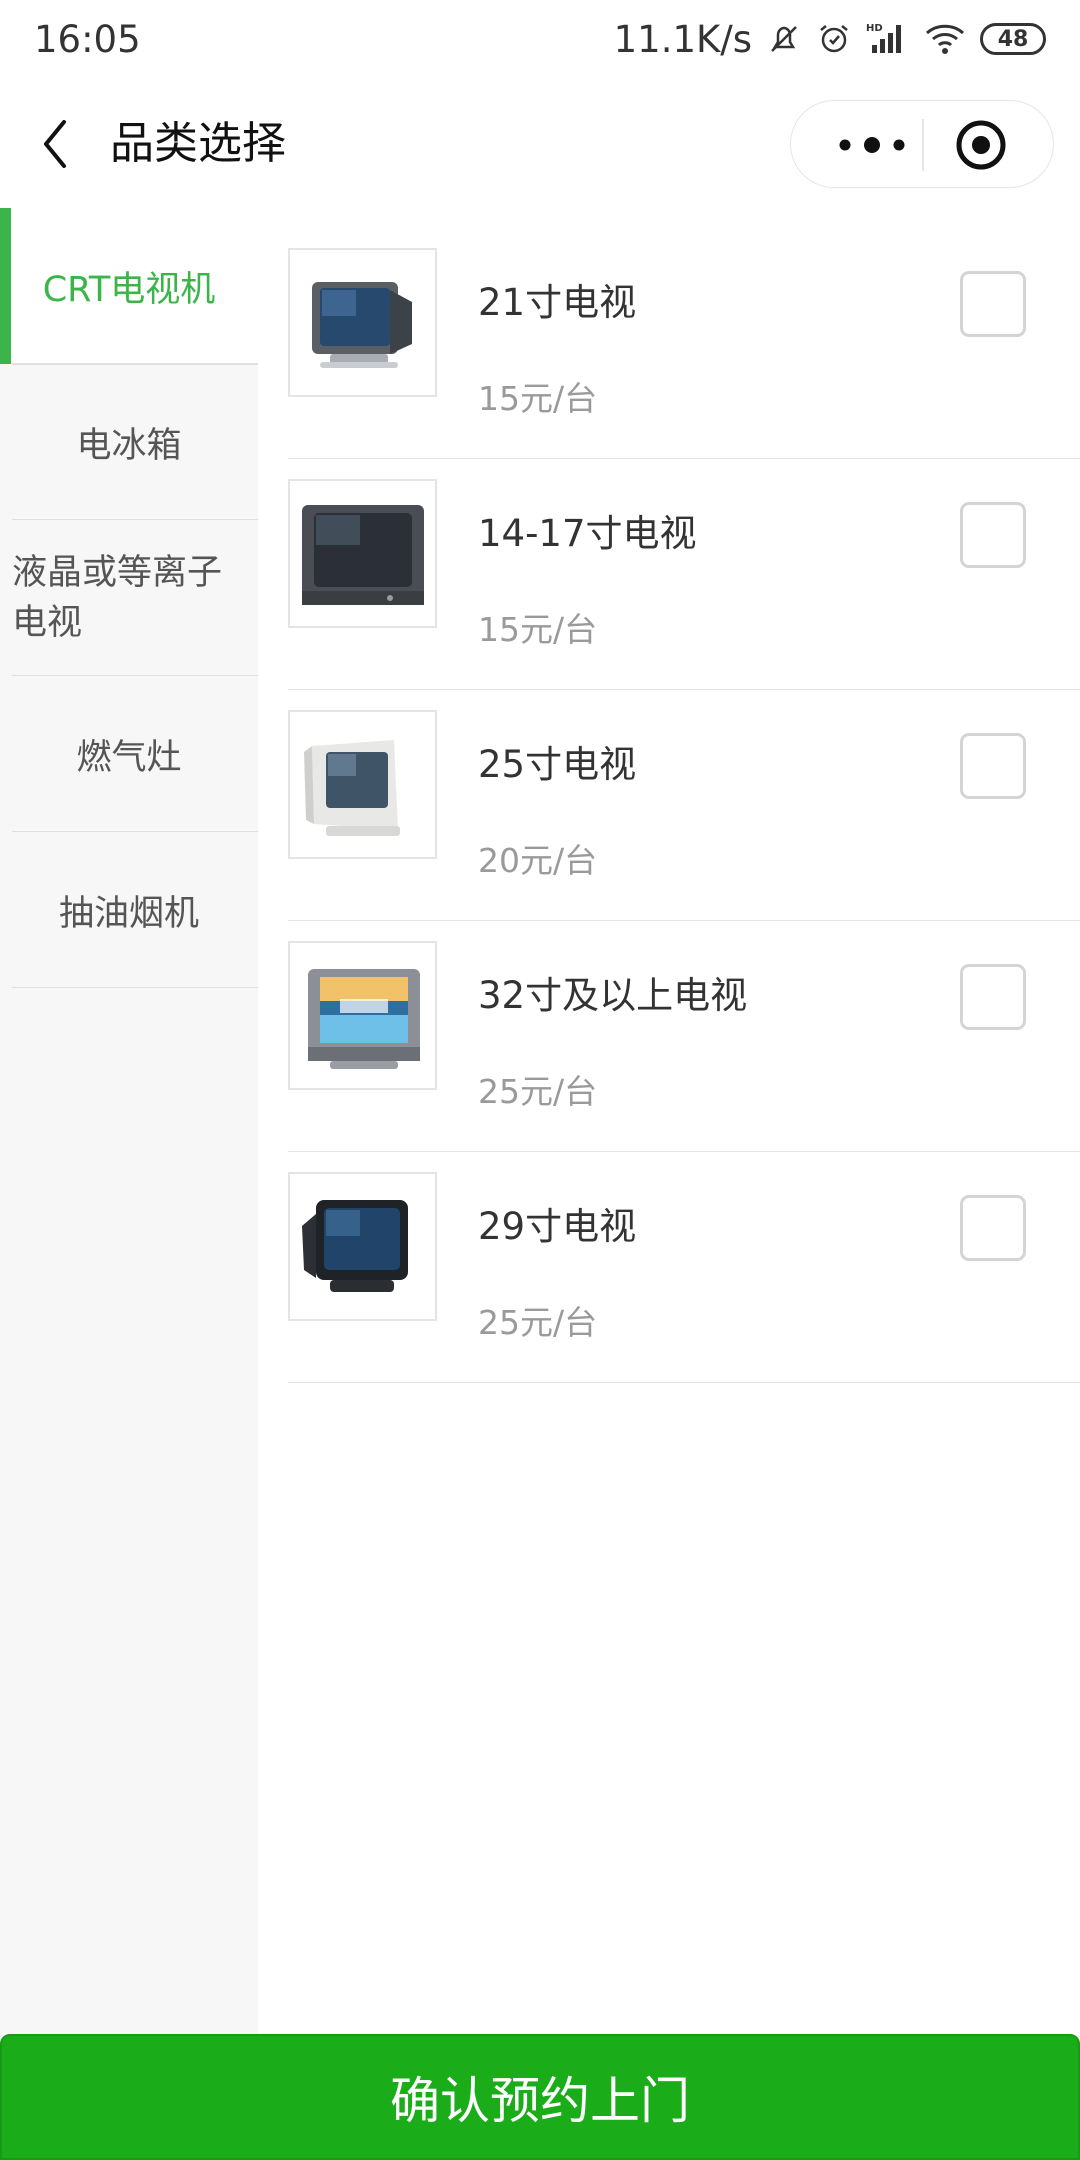  What do you see at coordinates (128, 913) in the screenshot?
I see `sidebar-item-label: 抽油烟机` at bounding box center [128, 913].